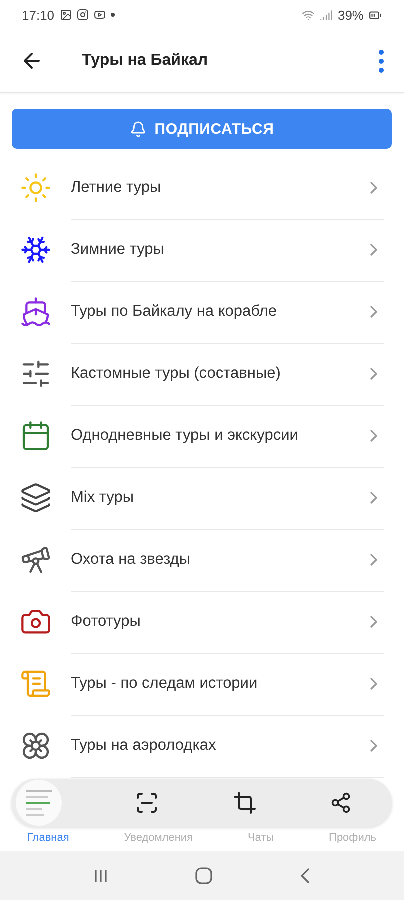 Image resolution: width=404 pixels, height=900 pixels. I want to click on status-time: 17:10, so click(38, 15).